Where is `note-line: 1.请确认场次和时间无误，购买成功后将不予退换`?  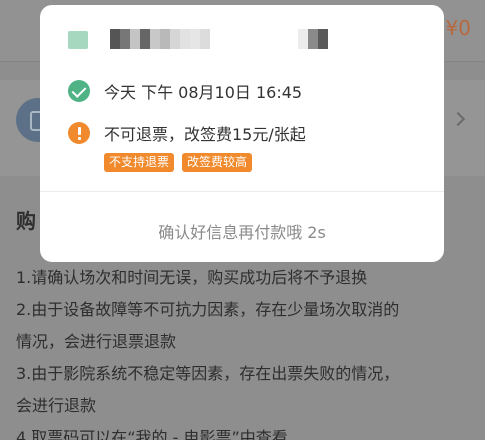 note-line: 1.请确认场次和时间无误，购买成功后将不予退换 is located at coordinates (192, 277).